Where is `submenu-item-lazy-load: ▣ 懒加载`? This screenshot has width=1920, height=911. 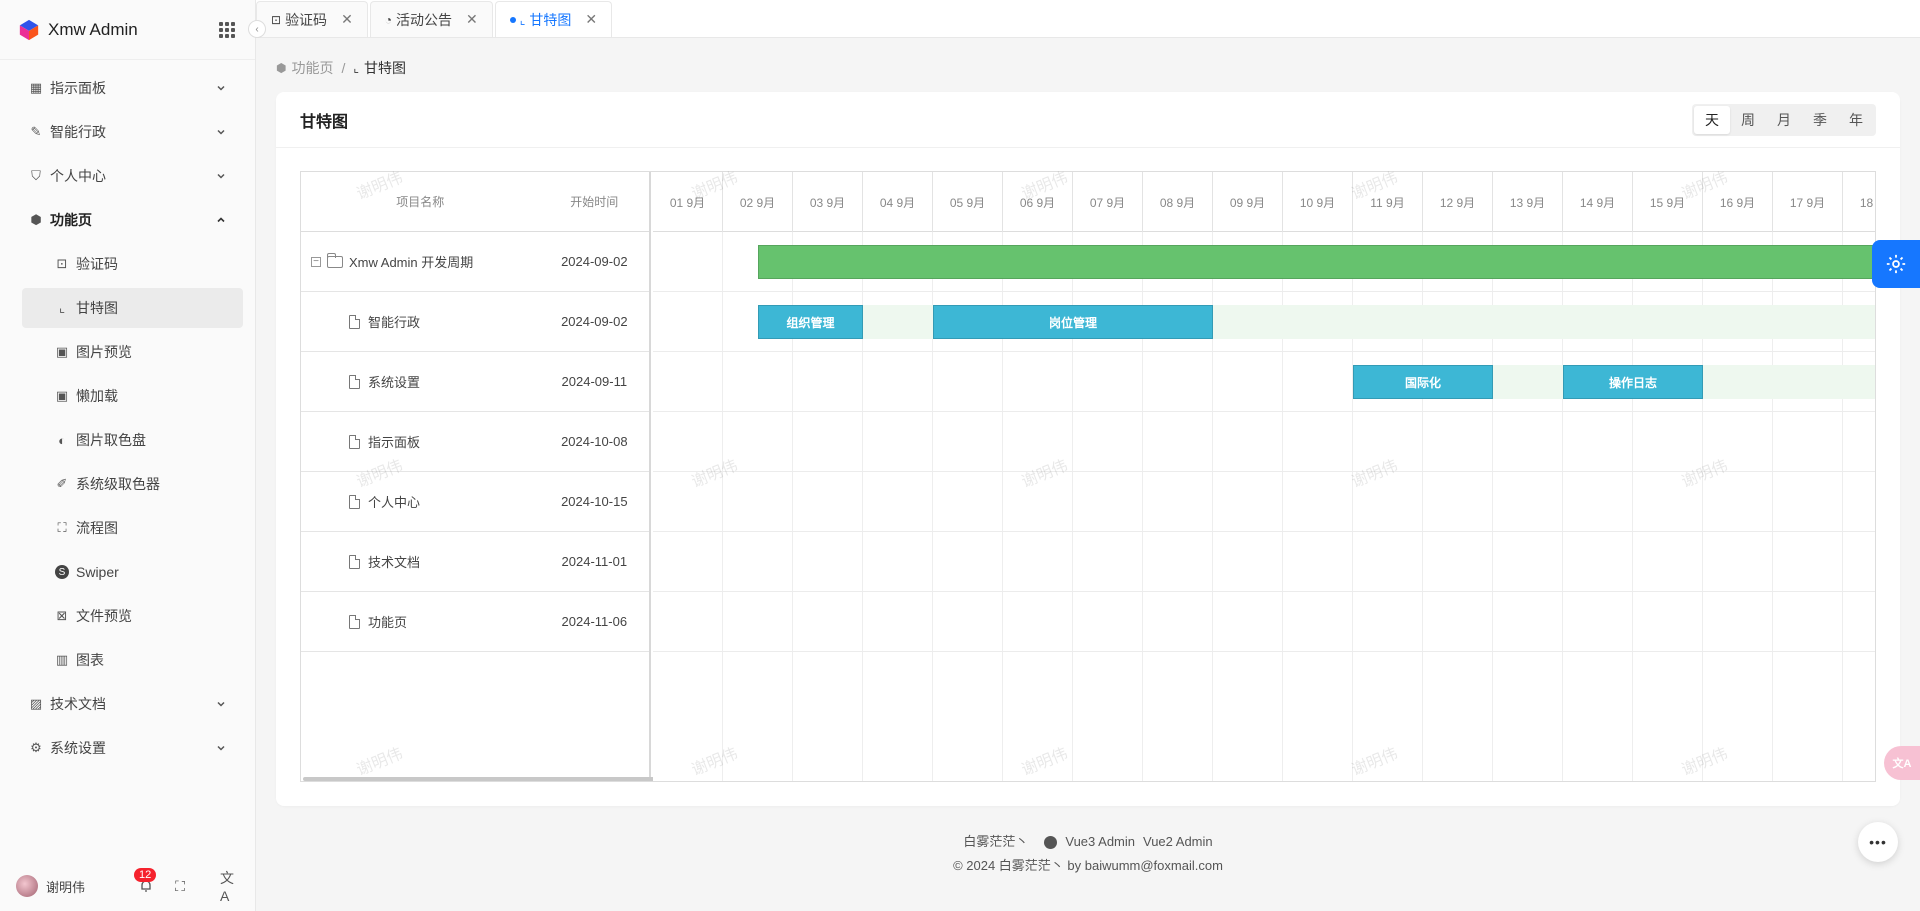 submenu-item-lazy-load: ▣ 懒加载 is located at coordinates (127, 396).